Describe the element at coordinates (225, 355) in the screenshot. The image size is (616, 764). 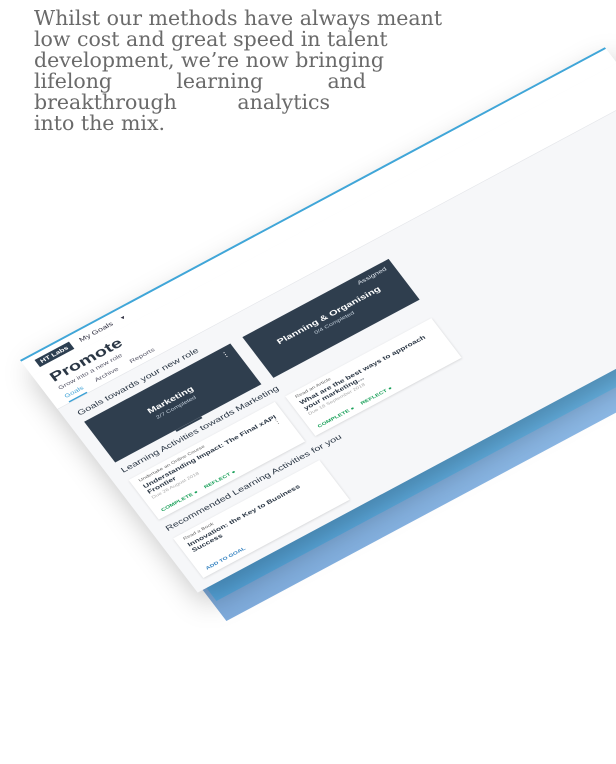
I see `more-options-icon: ⋮` at that location.